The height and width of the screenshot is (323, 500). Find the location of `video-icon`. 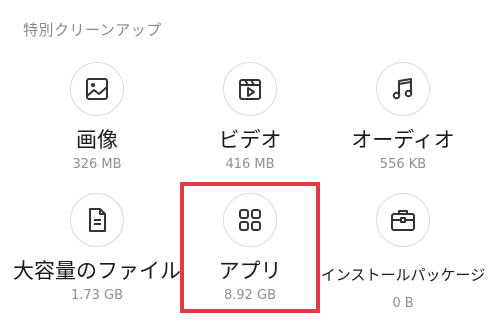

video-icon is located at coordinates (250, 89).